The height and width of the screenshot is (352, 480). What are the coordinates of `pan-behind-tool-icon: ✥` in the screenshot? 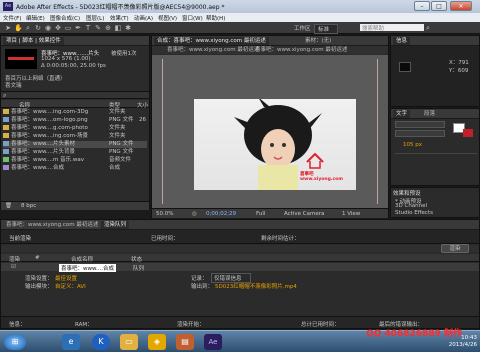 It's located at (58, 28).